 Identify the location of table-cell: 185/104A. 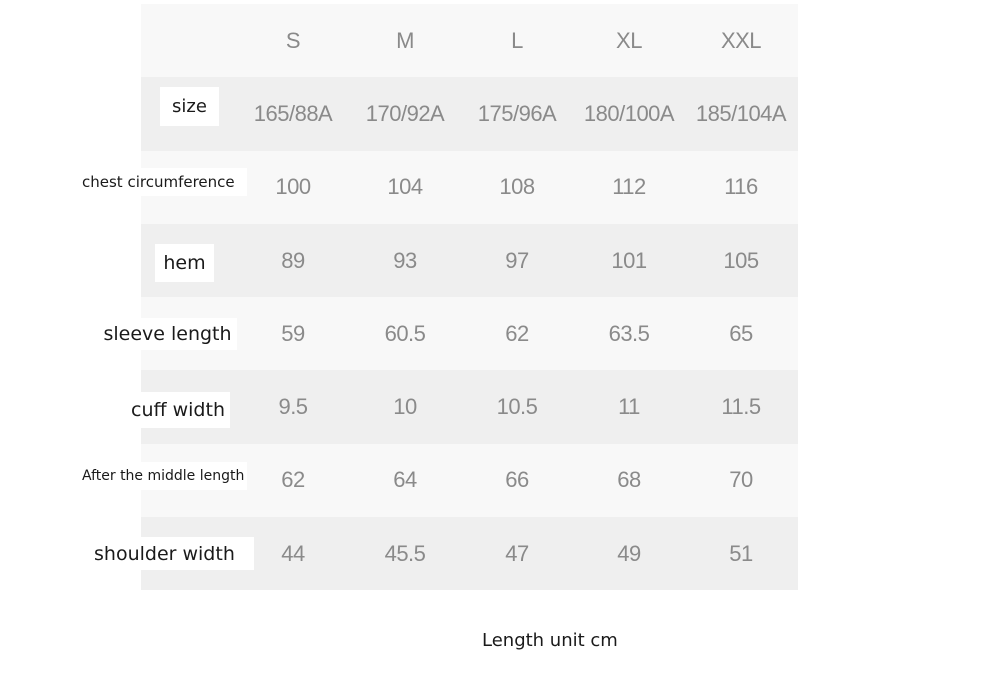
(741, 113).